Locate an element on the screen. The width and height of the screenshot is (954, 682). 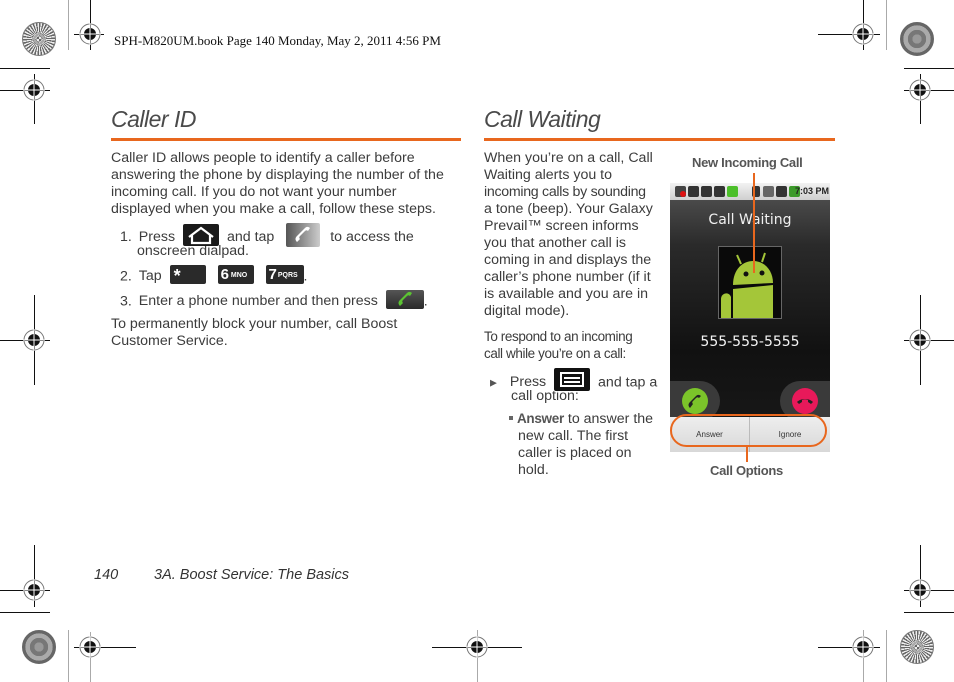
bullet-press-menu: ▶ Press and tap a call option: is located at coordinates (577, 386).